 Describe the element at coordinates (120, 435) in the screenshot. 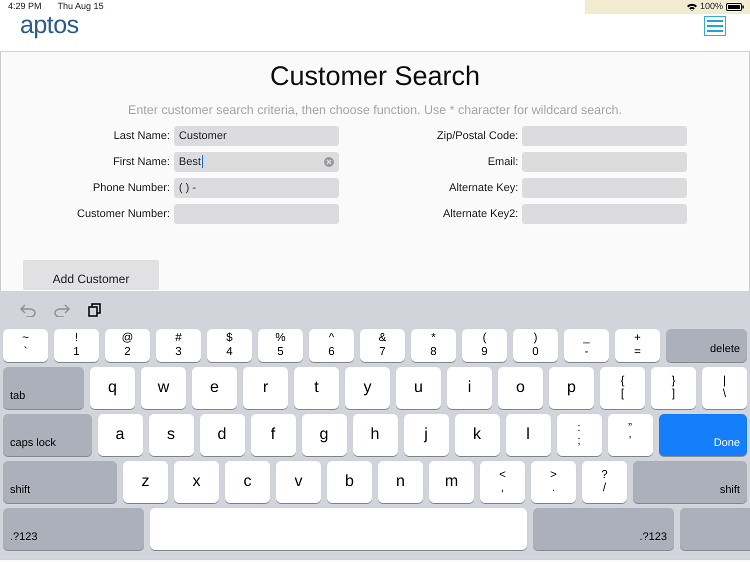

I see `key: a` at that location.